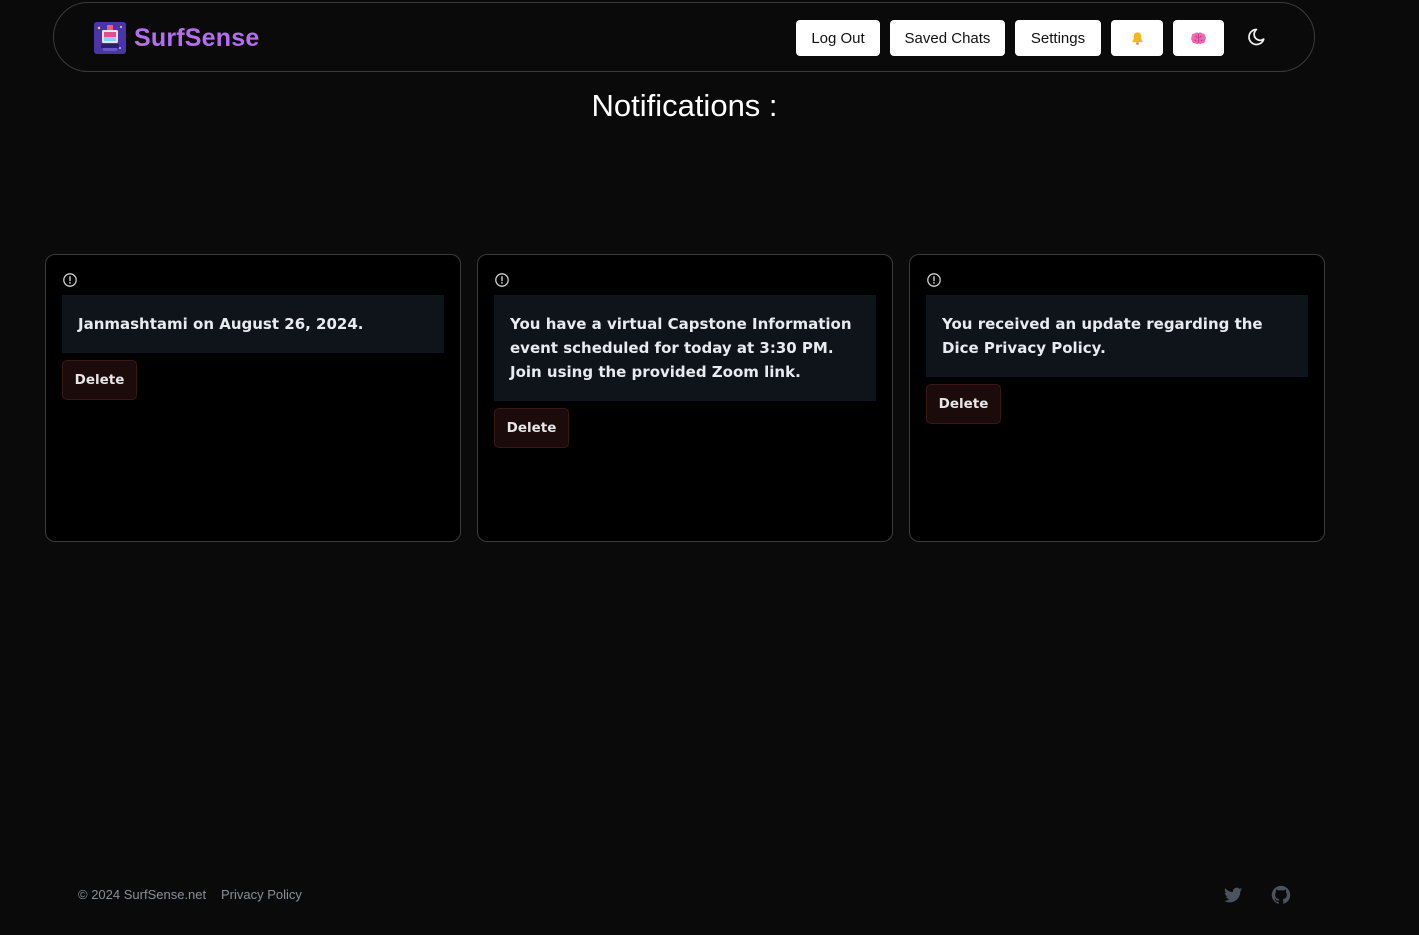 The image size is (1419, 935). I want to click on notification-card: Janmashtami on August 26, 2024. Delete, so click(253, 398).